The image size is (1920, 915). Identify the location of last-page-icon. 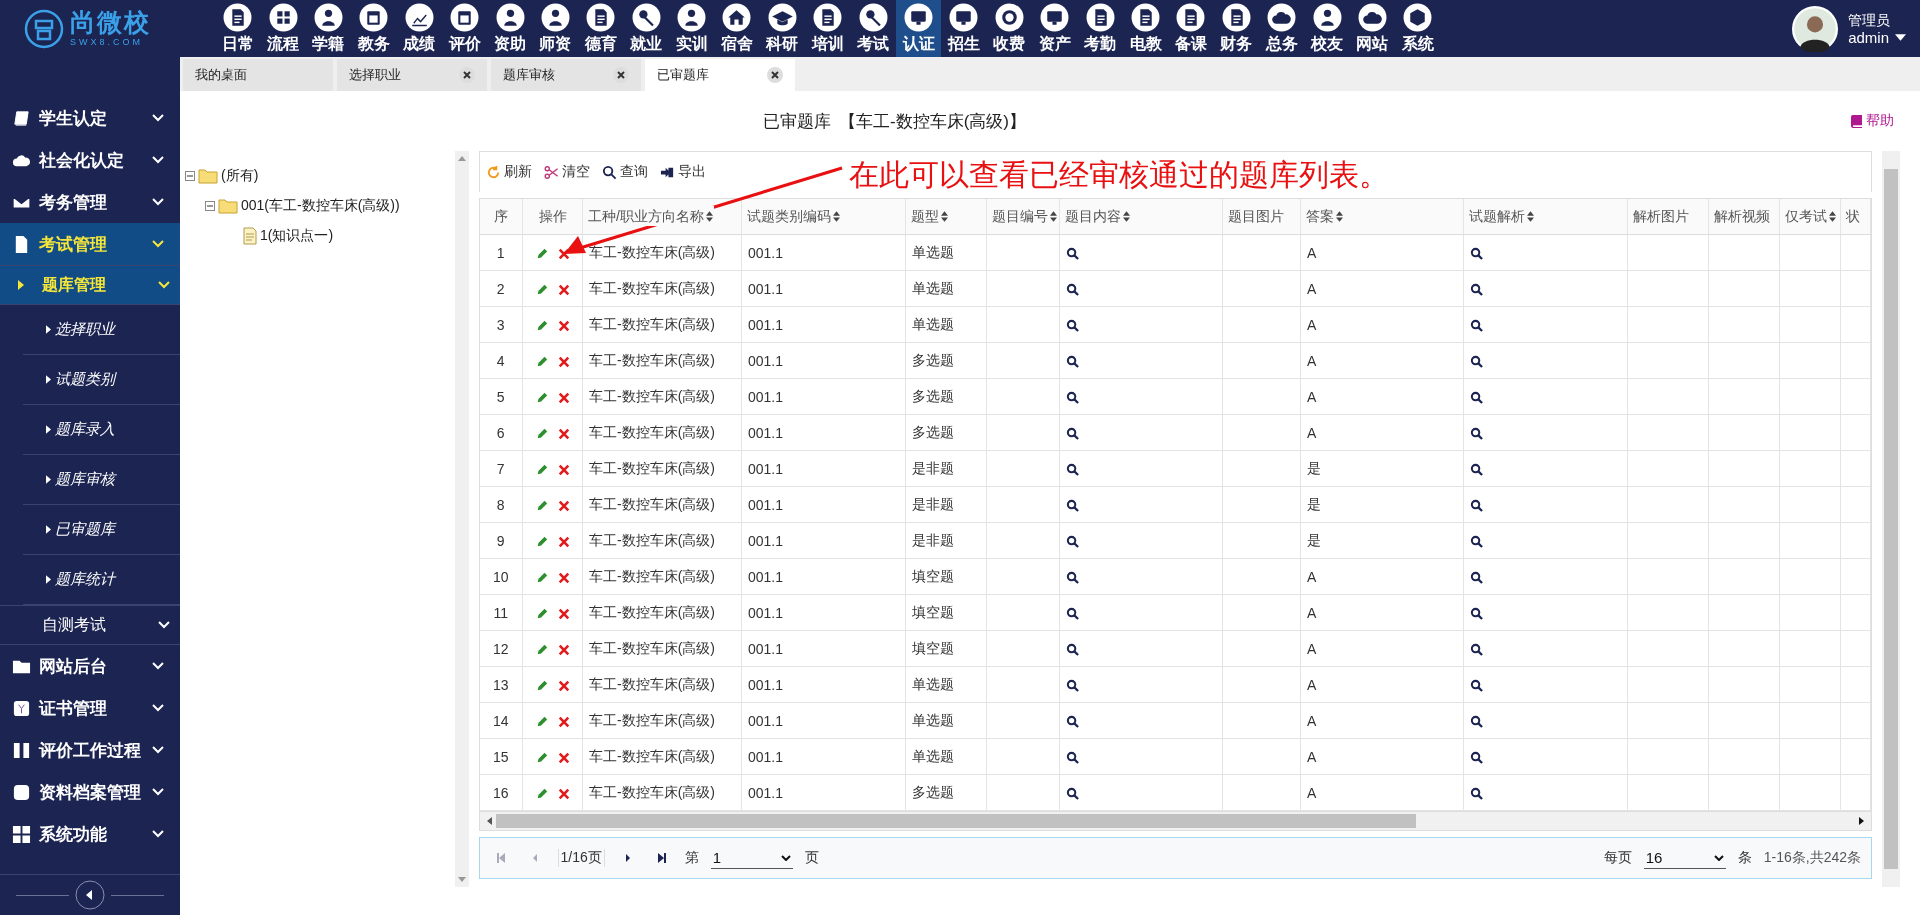
(661, 858).